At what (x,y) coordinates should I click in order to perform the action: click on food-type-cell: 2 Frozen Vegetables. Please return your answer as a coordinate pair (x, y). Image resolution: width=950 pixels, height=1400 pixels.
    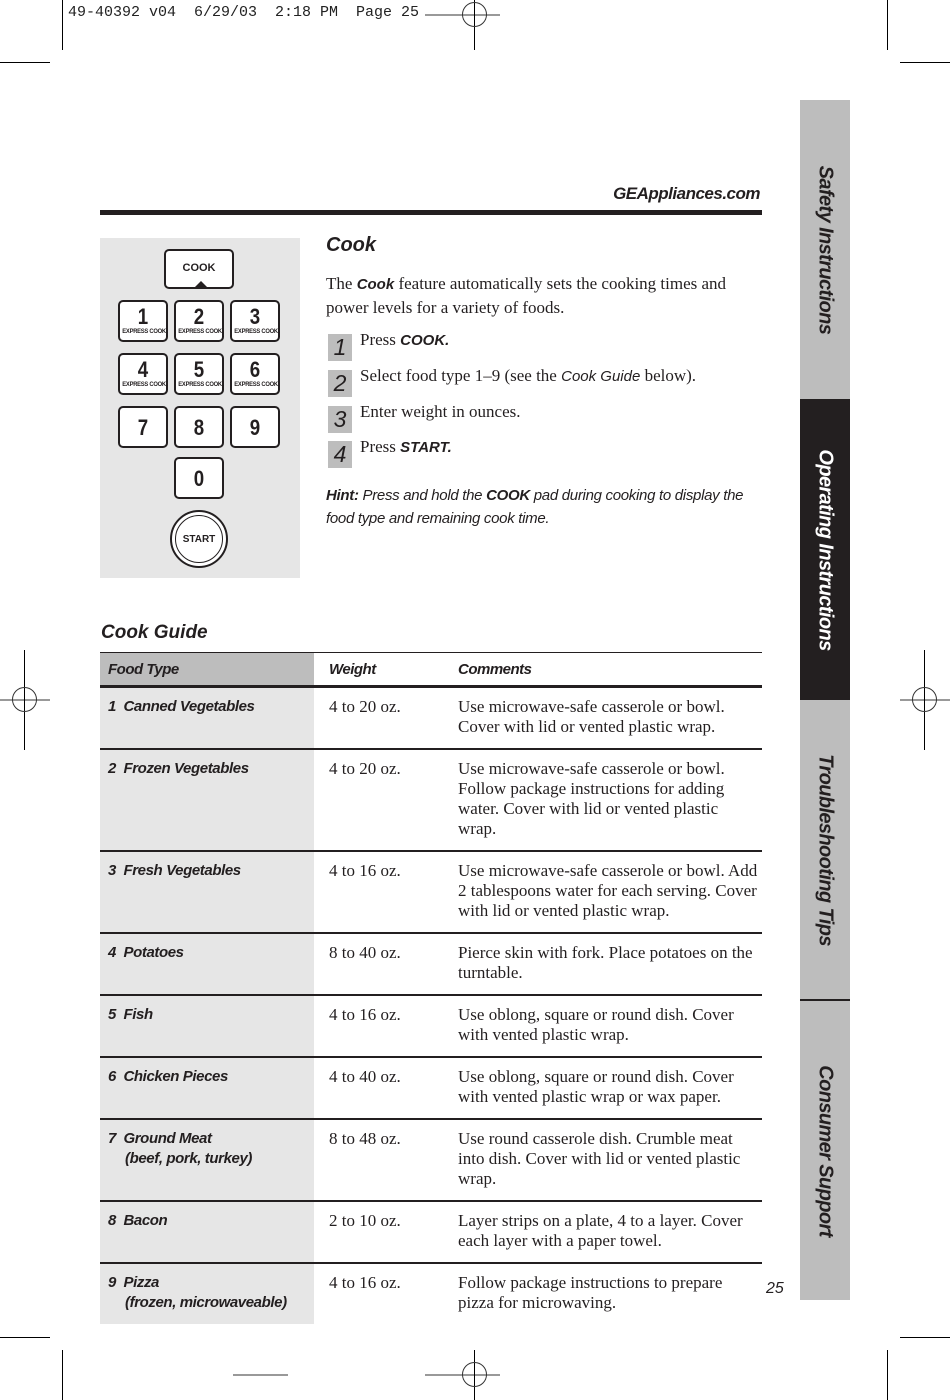
    Looking at the image, I should click on (178, 768).